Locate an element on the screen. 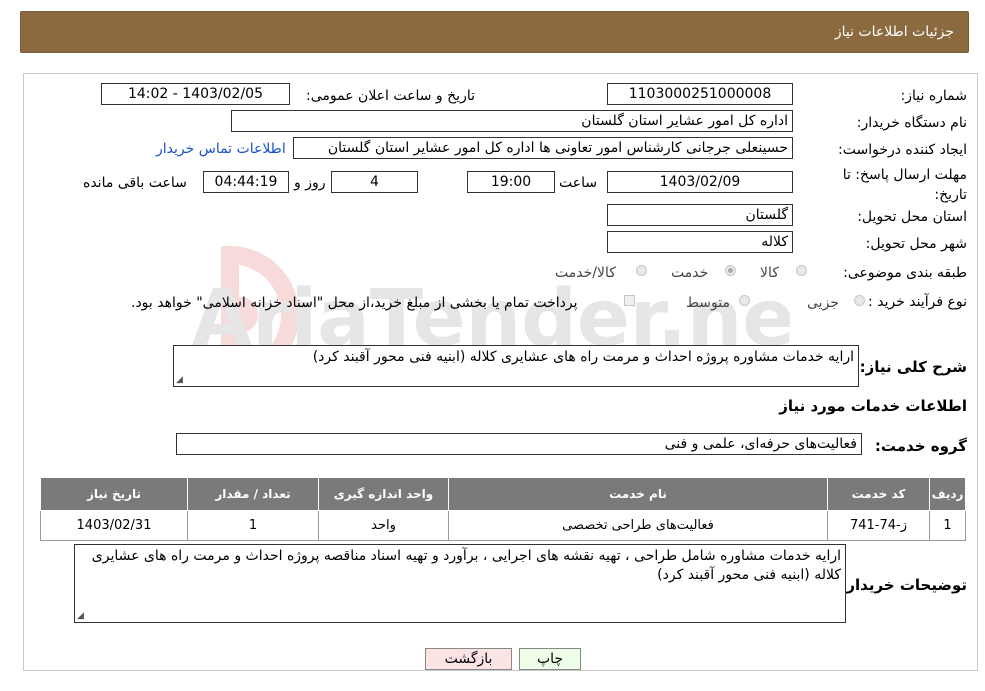 Image resolution: width=985 pixels, height=691 pixels. cell-quantity: 1 is located at coordinates (253, 525).